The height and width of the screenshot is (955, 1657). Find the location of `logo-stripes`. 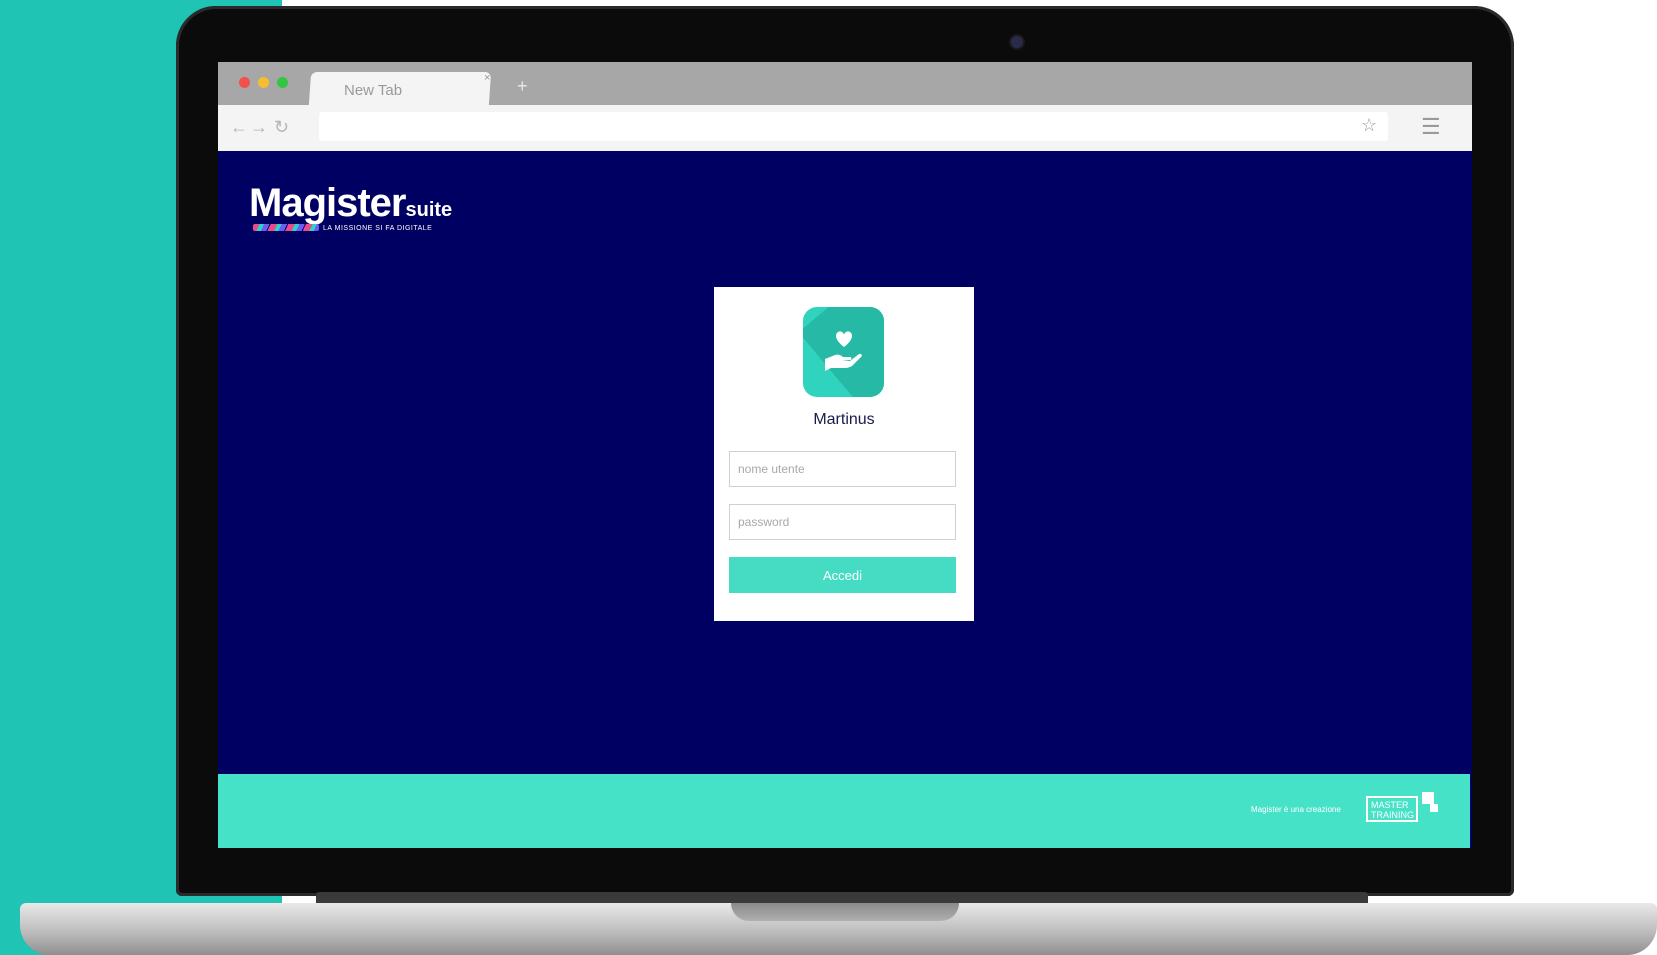

logo-stripes is located at coordinates (286, 227).